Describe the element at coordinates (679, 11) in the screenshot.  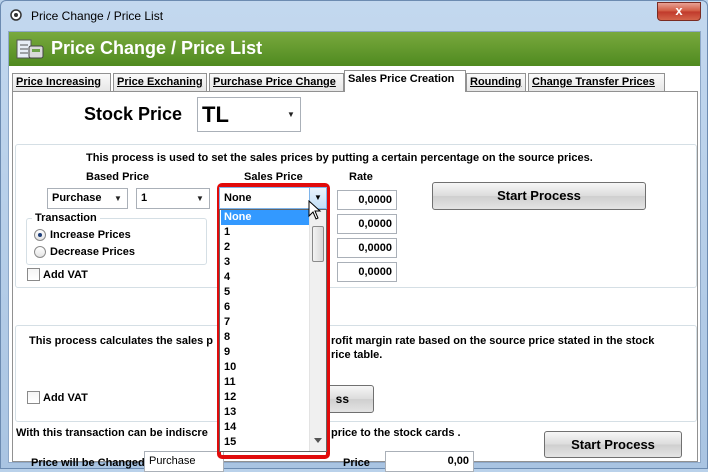
I see `close-button: x` at that location.